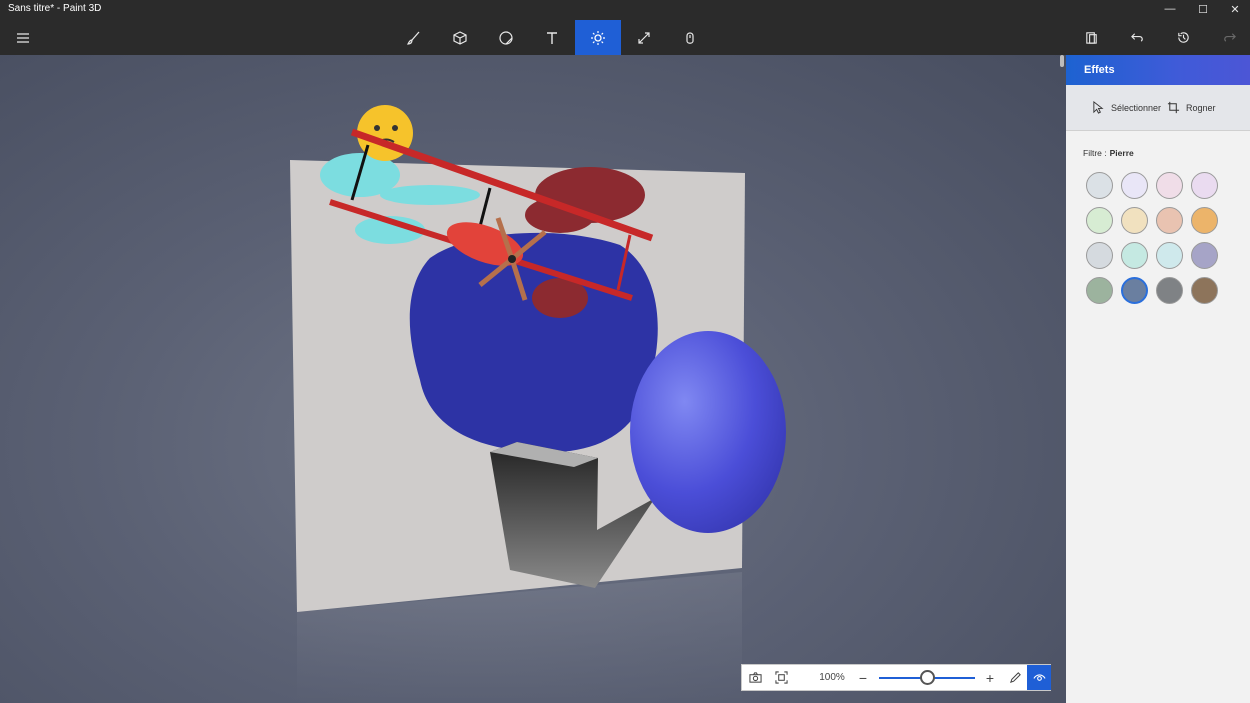 Image resolution: width=1250 pixels, height=703 pixels. What do you see at coordinates (863, 677) in the screenshot?
I see `zoom-out-button: −` at bounding box center [863, 677].